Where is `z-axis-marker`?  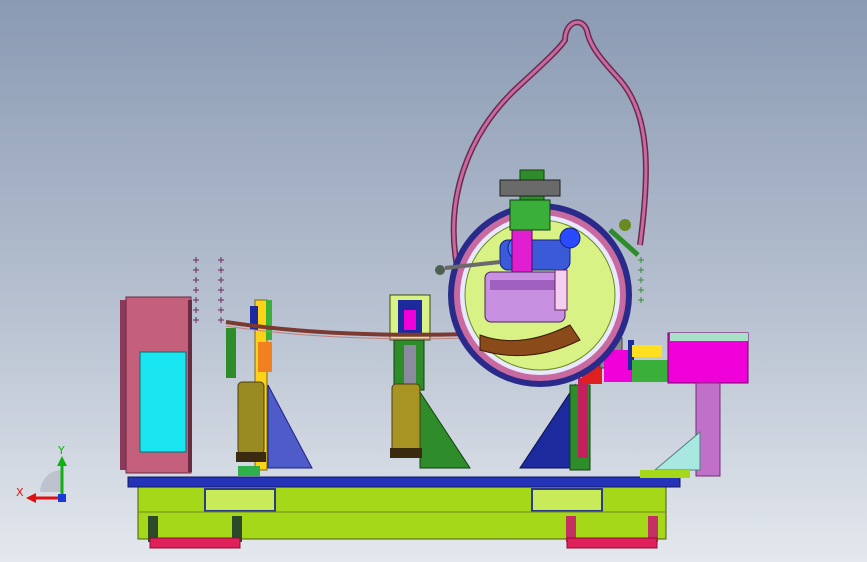
z-axis-marker is located at coordinates (62, 498).